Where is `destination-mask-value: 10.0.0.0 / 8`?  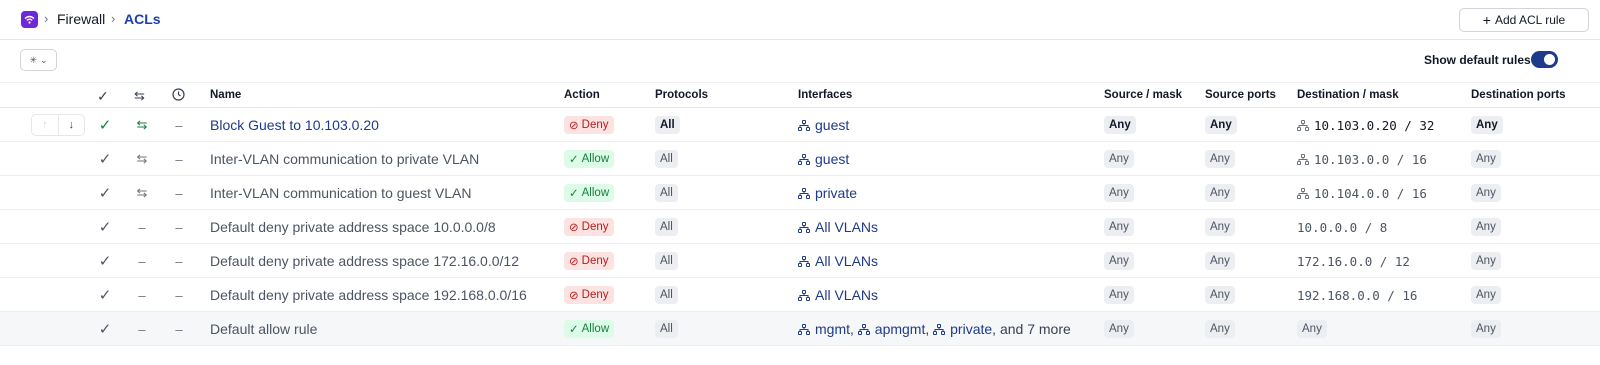 destination-mask-value: 10.0.0.0 / 8 is located at coordinates (1342, 227).